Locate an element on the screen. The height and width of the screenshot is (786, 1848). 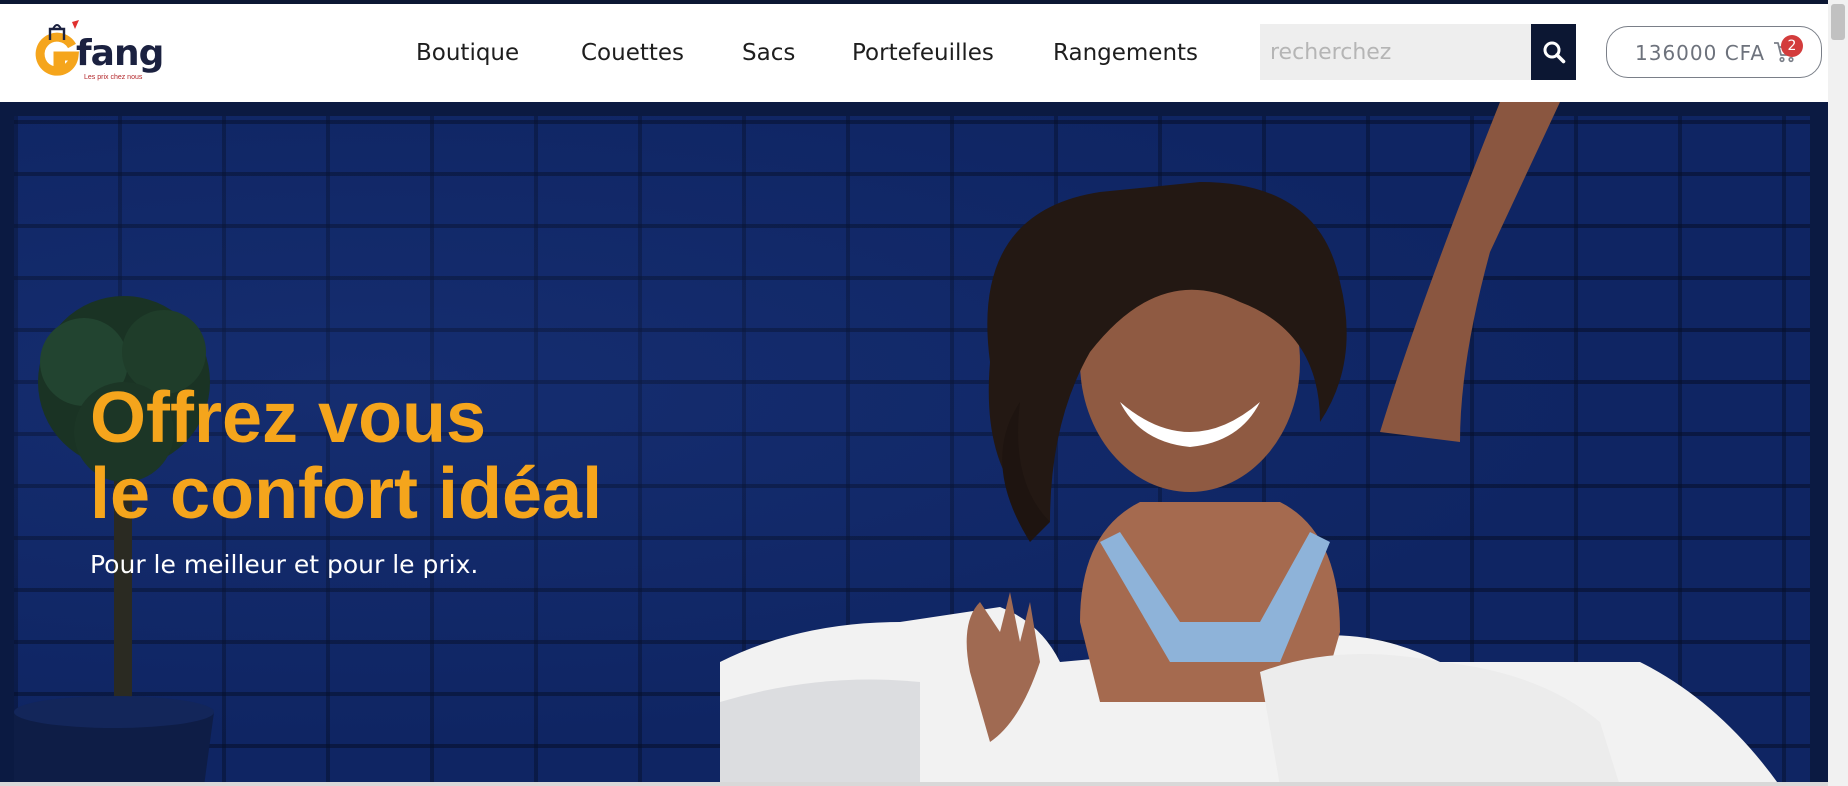
cart-count-badge: 2 is located at coordinates (1792, 46).